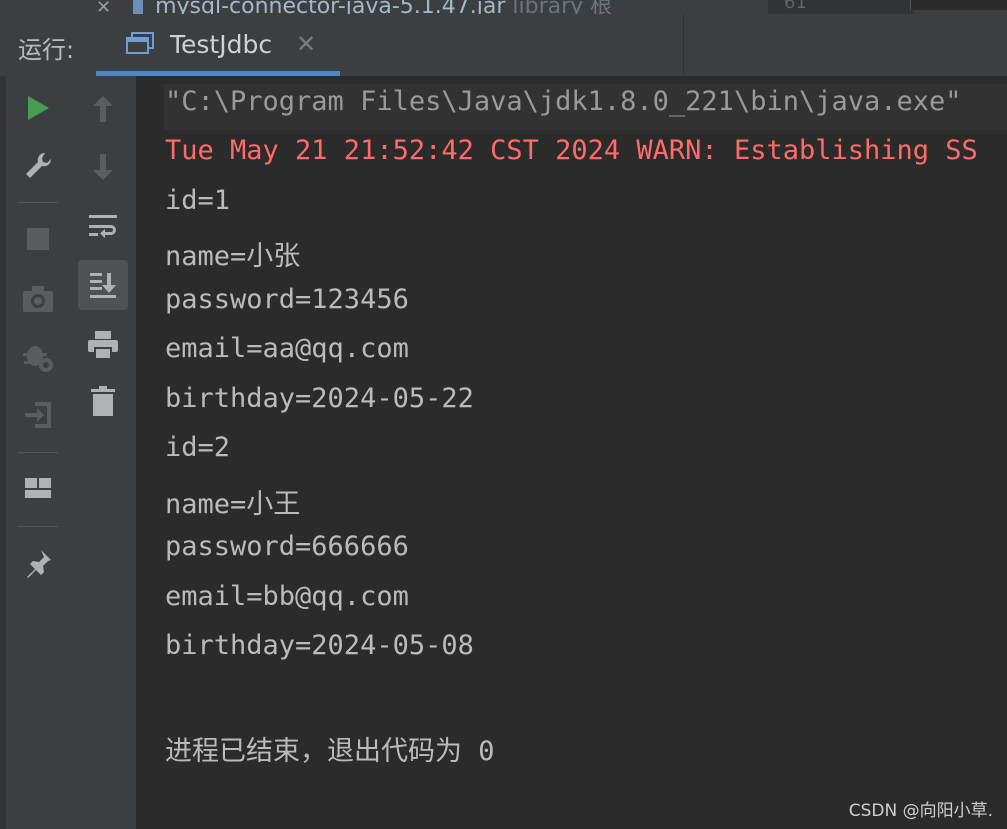  Describe the element at coordinates (287, 348) in the screenshot. I see `output-line: email=aa@qq.com` at that location.